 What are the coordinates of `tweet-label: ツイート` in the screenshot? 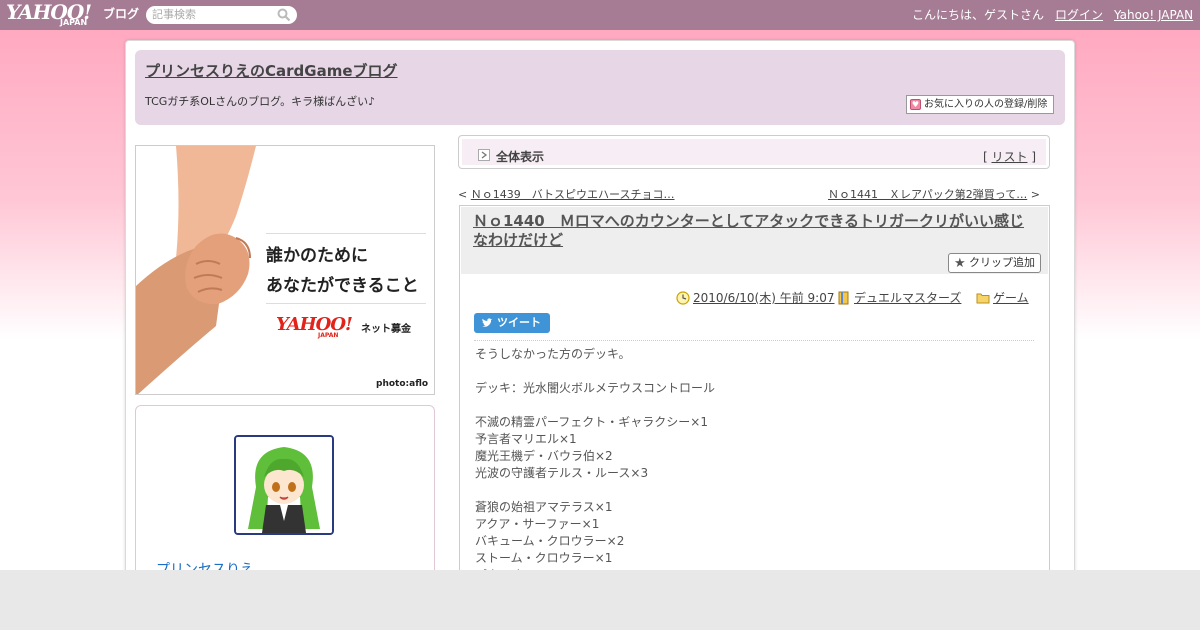 It's located at (519, 322).